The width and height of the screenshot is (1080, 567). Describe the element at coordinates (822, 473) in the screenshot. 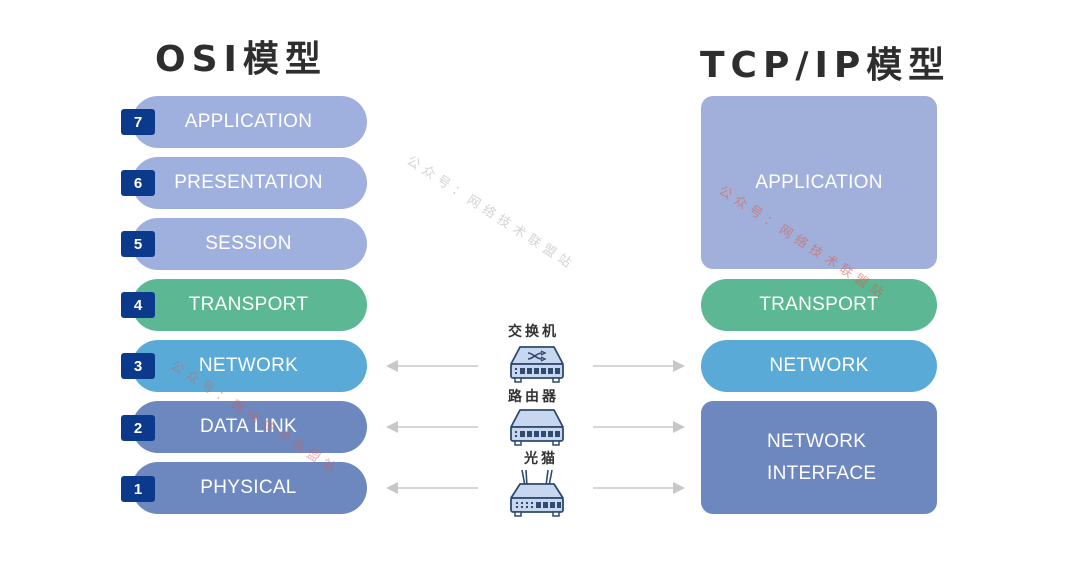

I see `tcpip-layer-label-line2: INTERFACE` at that location.